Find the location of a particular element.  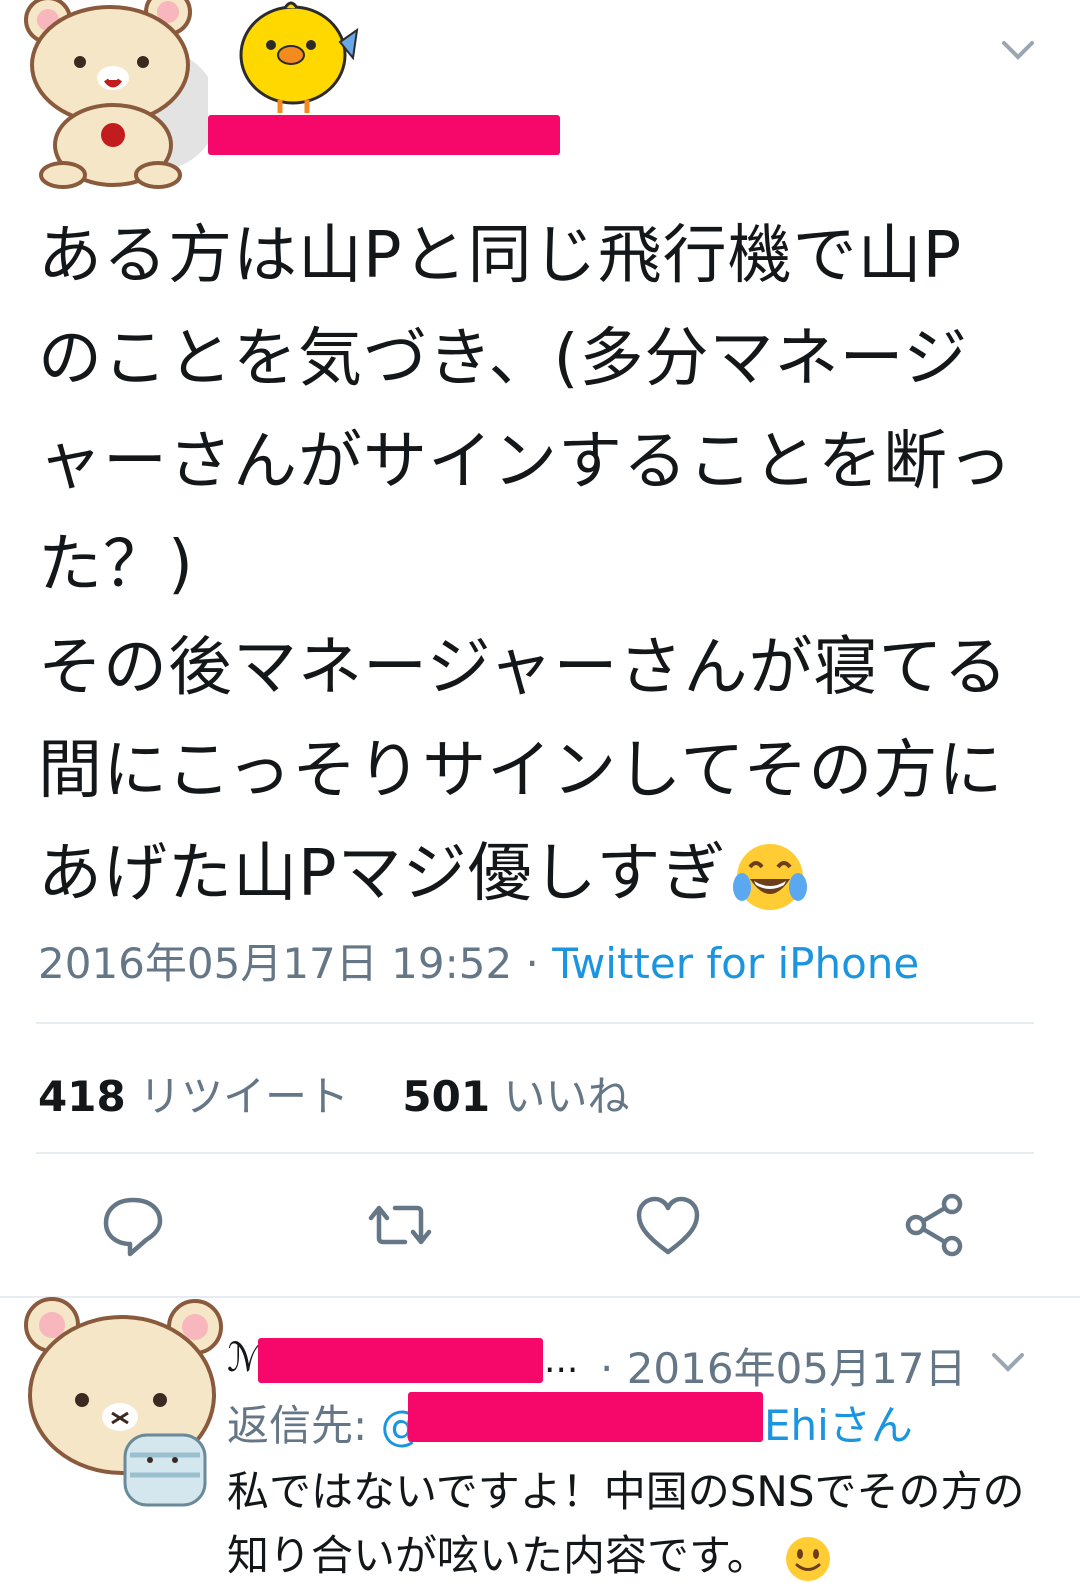

chevron-down-icon is located at coordinates (1018, 50).